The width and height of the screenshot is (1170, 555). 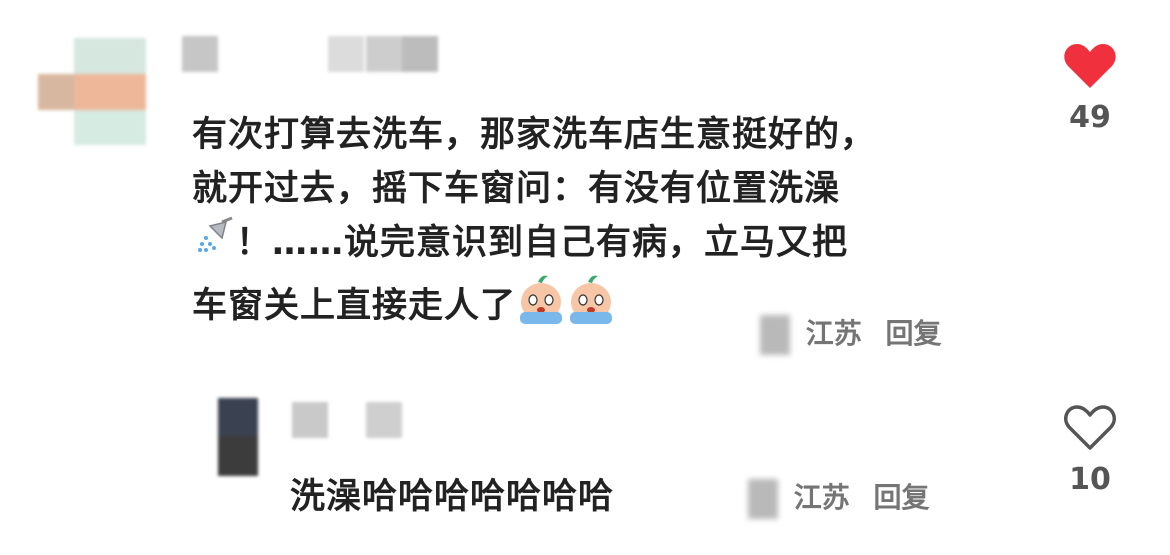 What do you see at coordinates (354, 306) in the screenshot?
I see `comment-line: 车窗关上直接走人了` at bounding box center [354, 306].